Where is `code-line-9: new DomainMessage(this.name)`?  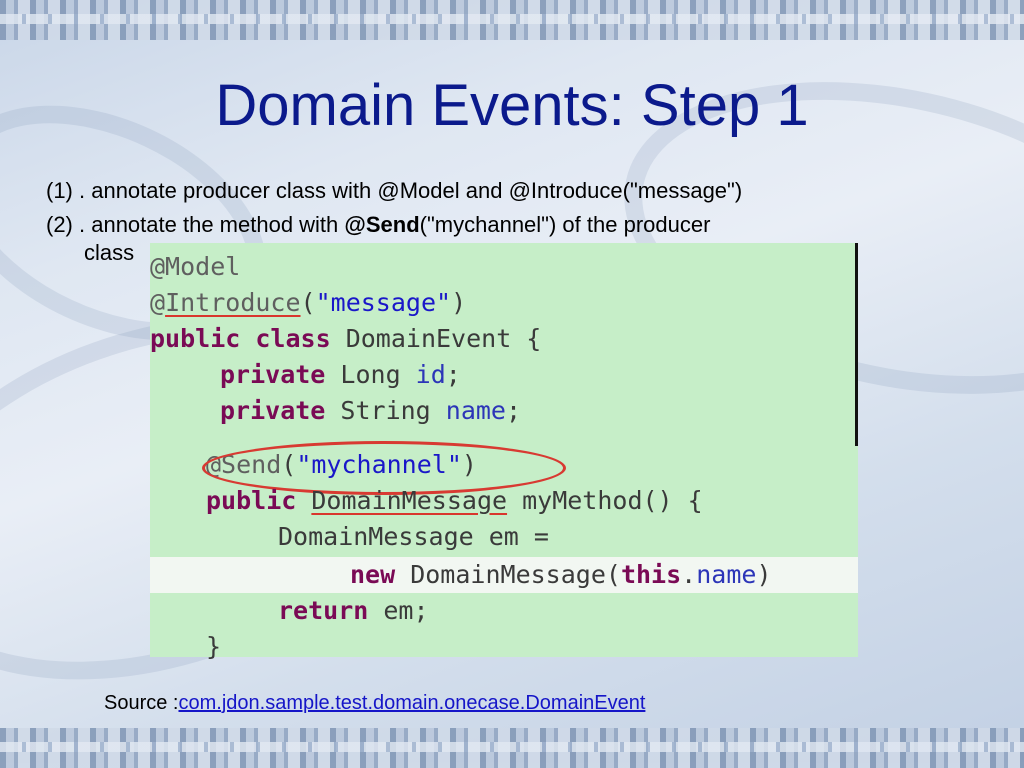
code-line-9: new DomainMessage(this.name) is located at coordinates (504, 575).